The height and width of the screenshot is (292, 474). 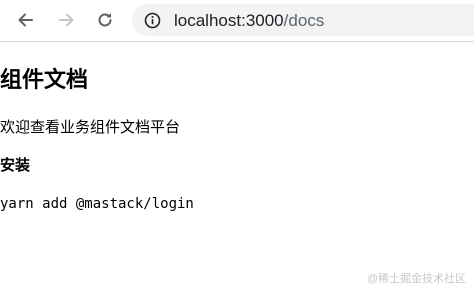 I want to click on url-text: localhost:3000/docs, so click(x=249, y=21).